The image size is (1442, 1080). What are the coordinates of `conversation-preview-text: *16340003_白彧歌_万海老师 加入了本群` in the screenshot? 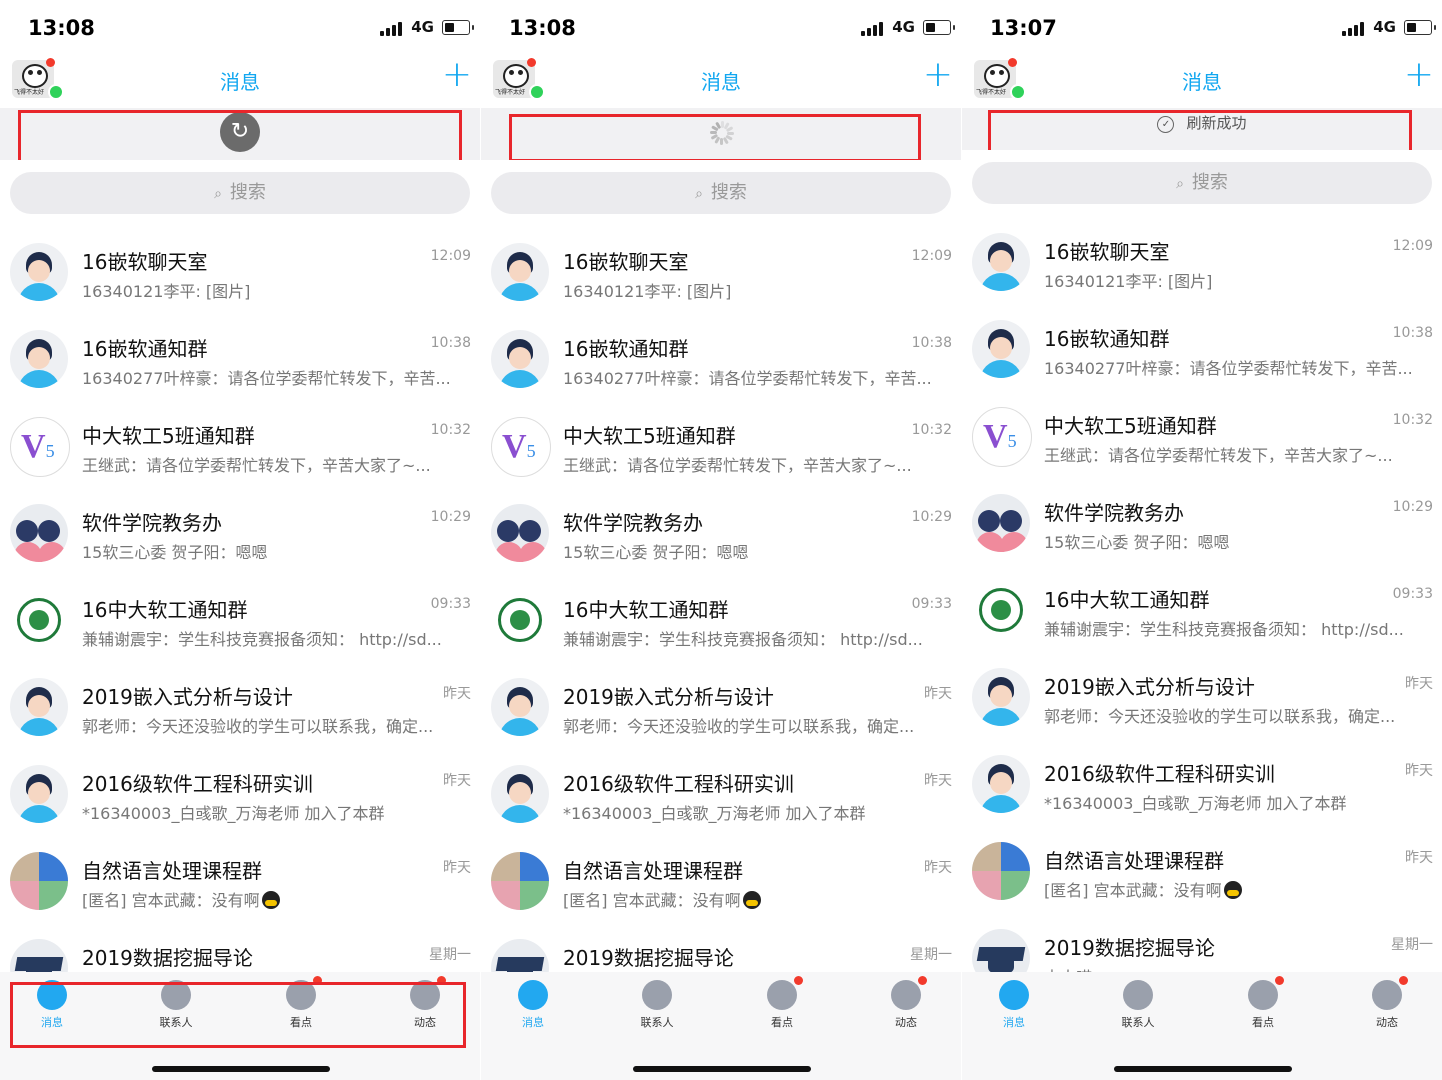 It's located at (233, 813).